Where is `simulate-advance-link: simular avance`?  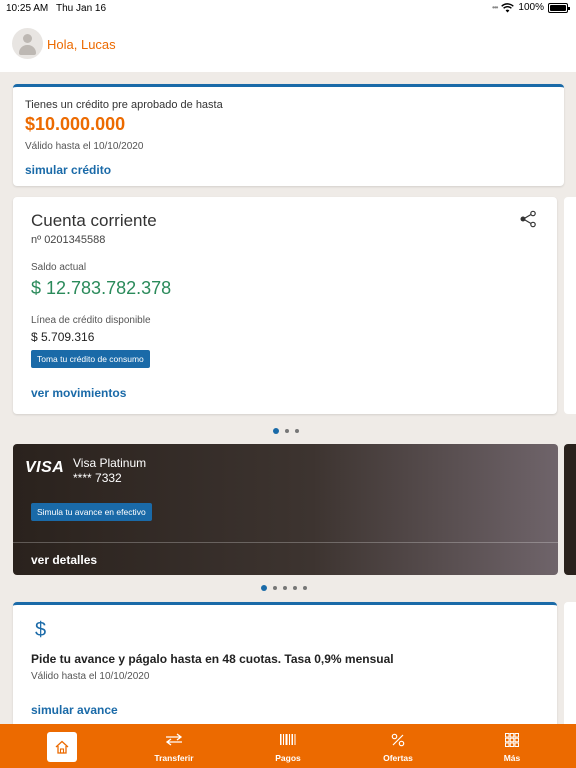 simulate-advance-link: simular avance is located at coordinates (74, 710).